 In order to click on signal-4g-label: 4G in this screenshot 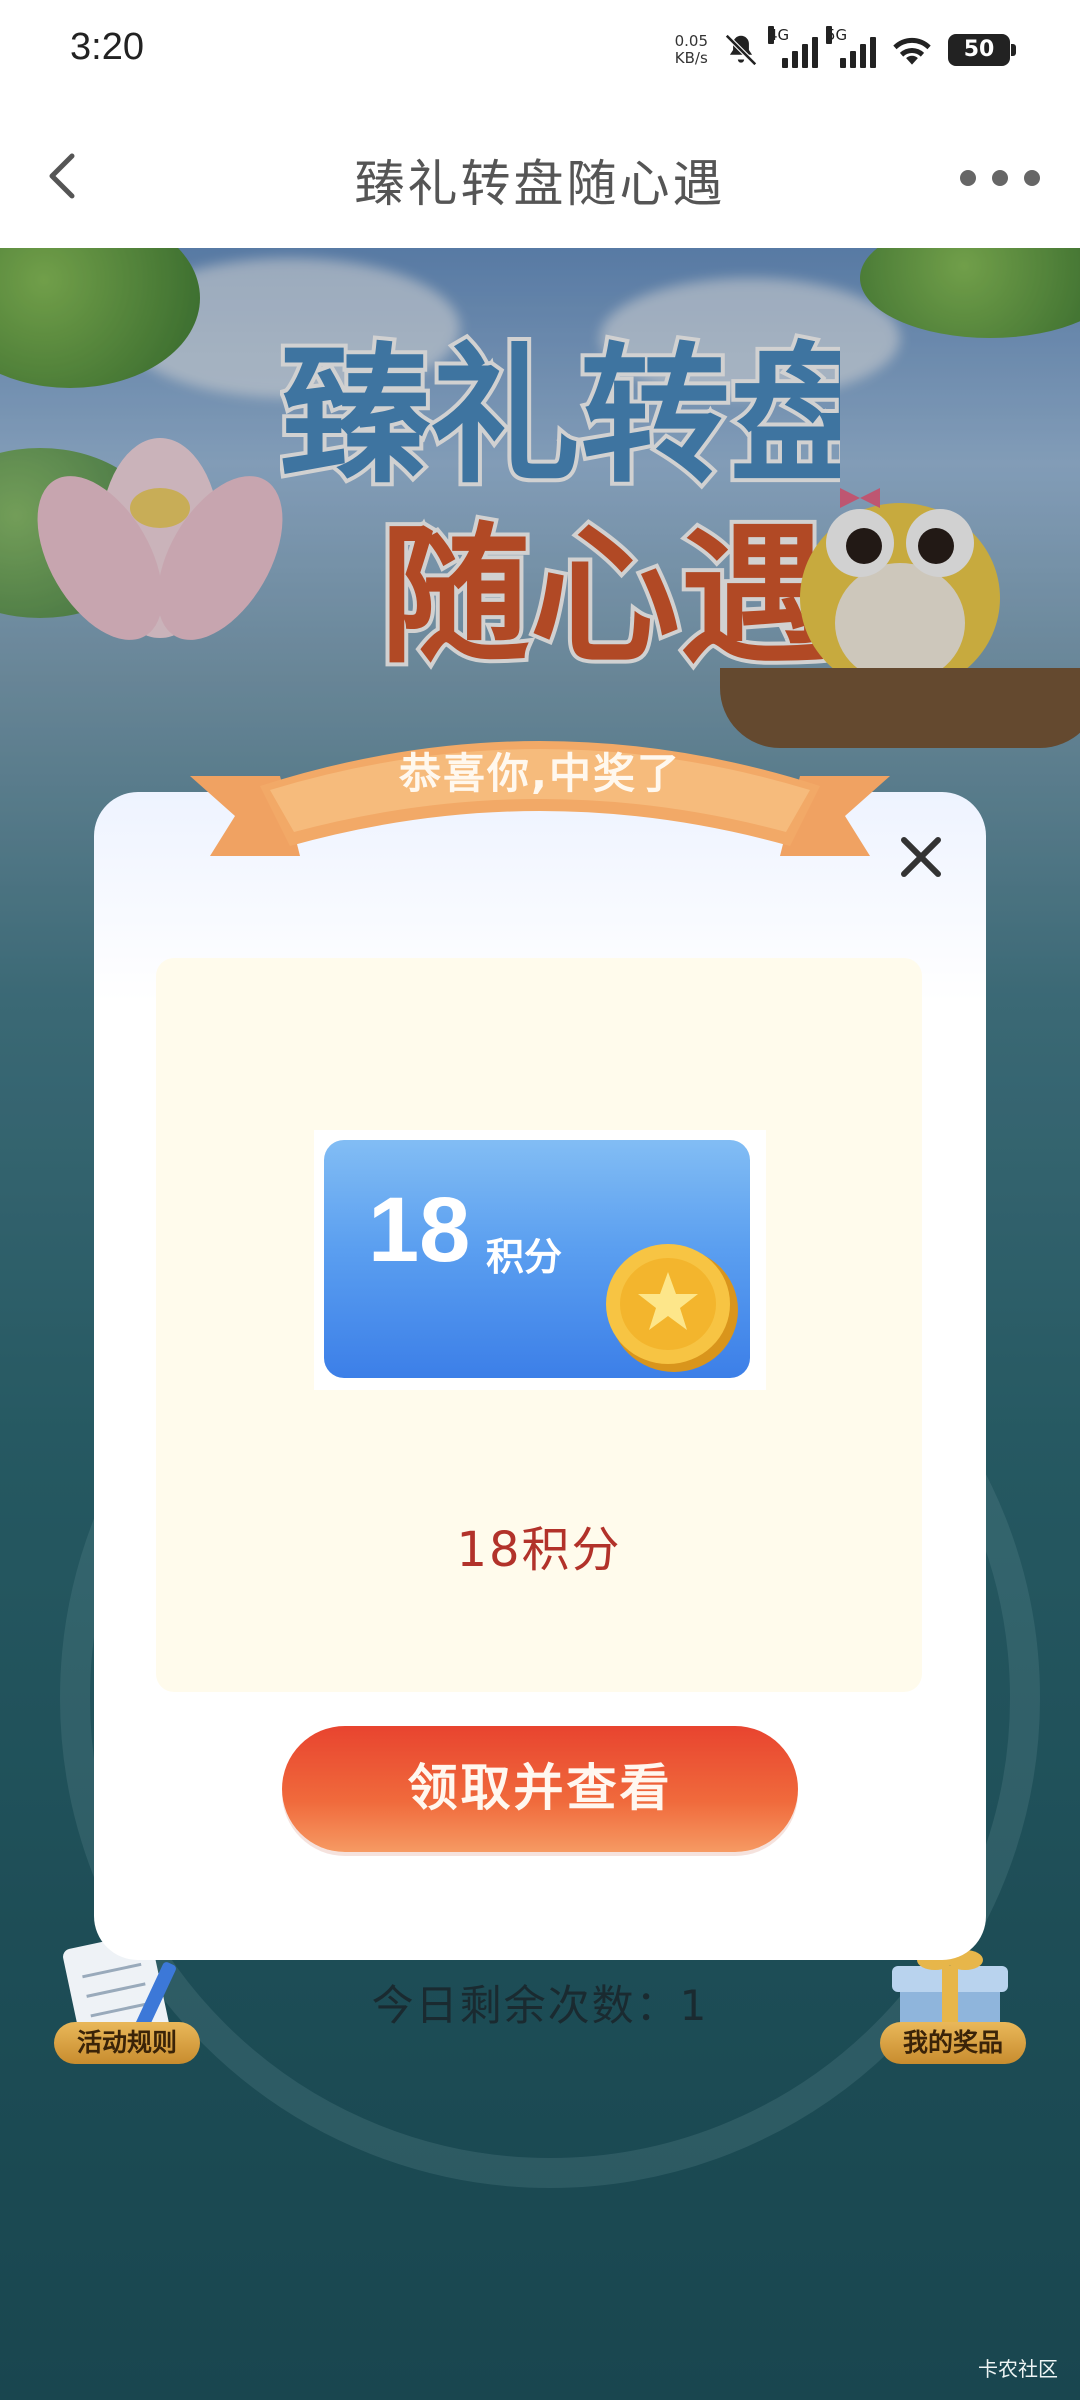, I will do `click(779, 35)`.